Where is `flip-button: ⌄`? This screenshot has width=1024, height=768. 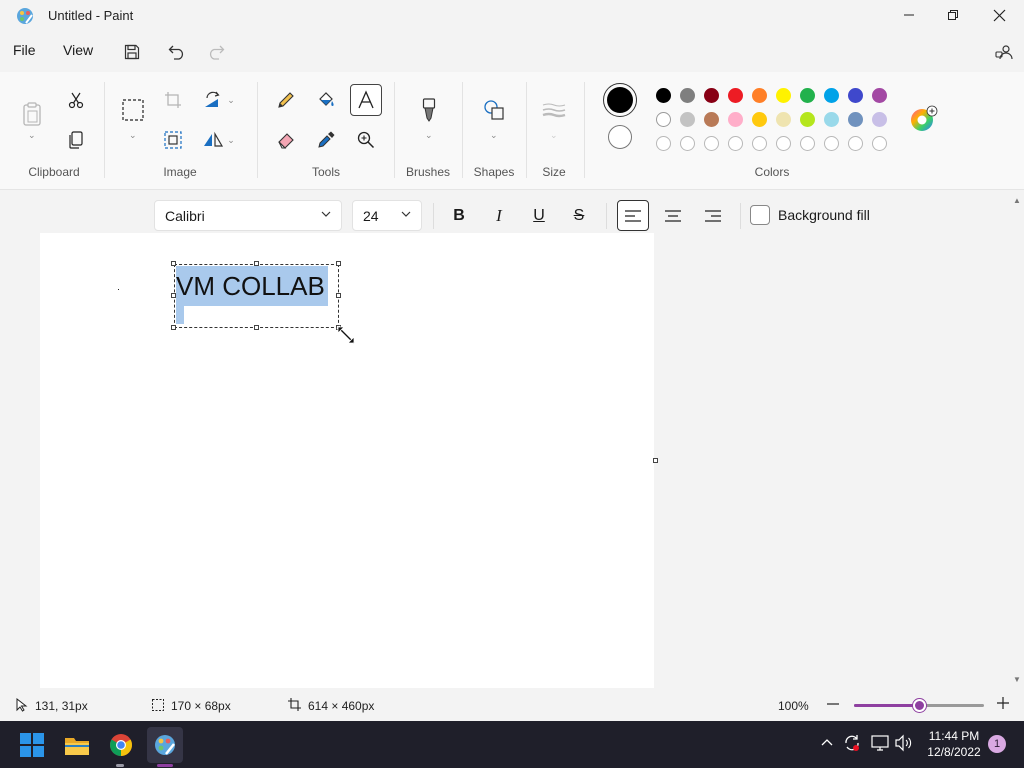
flip-button: ⌄ is located at coordinates (219, 140).